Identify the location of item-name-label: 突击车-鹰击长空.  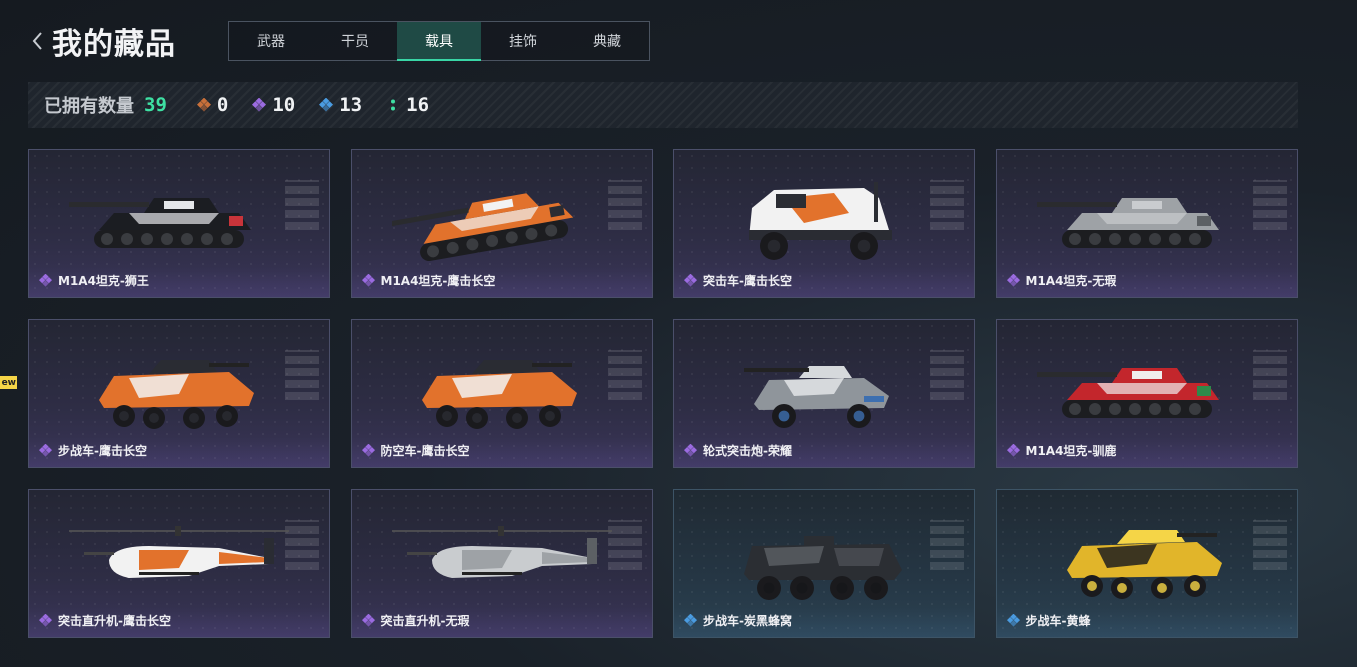
(747, 281).